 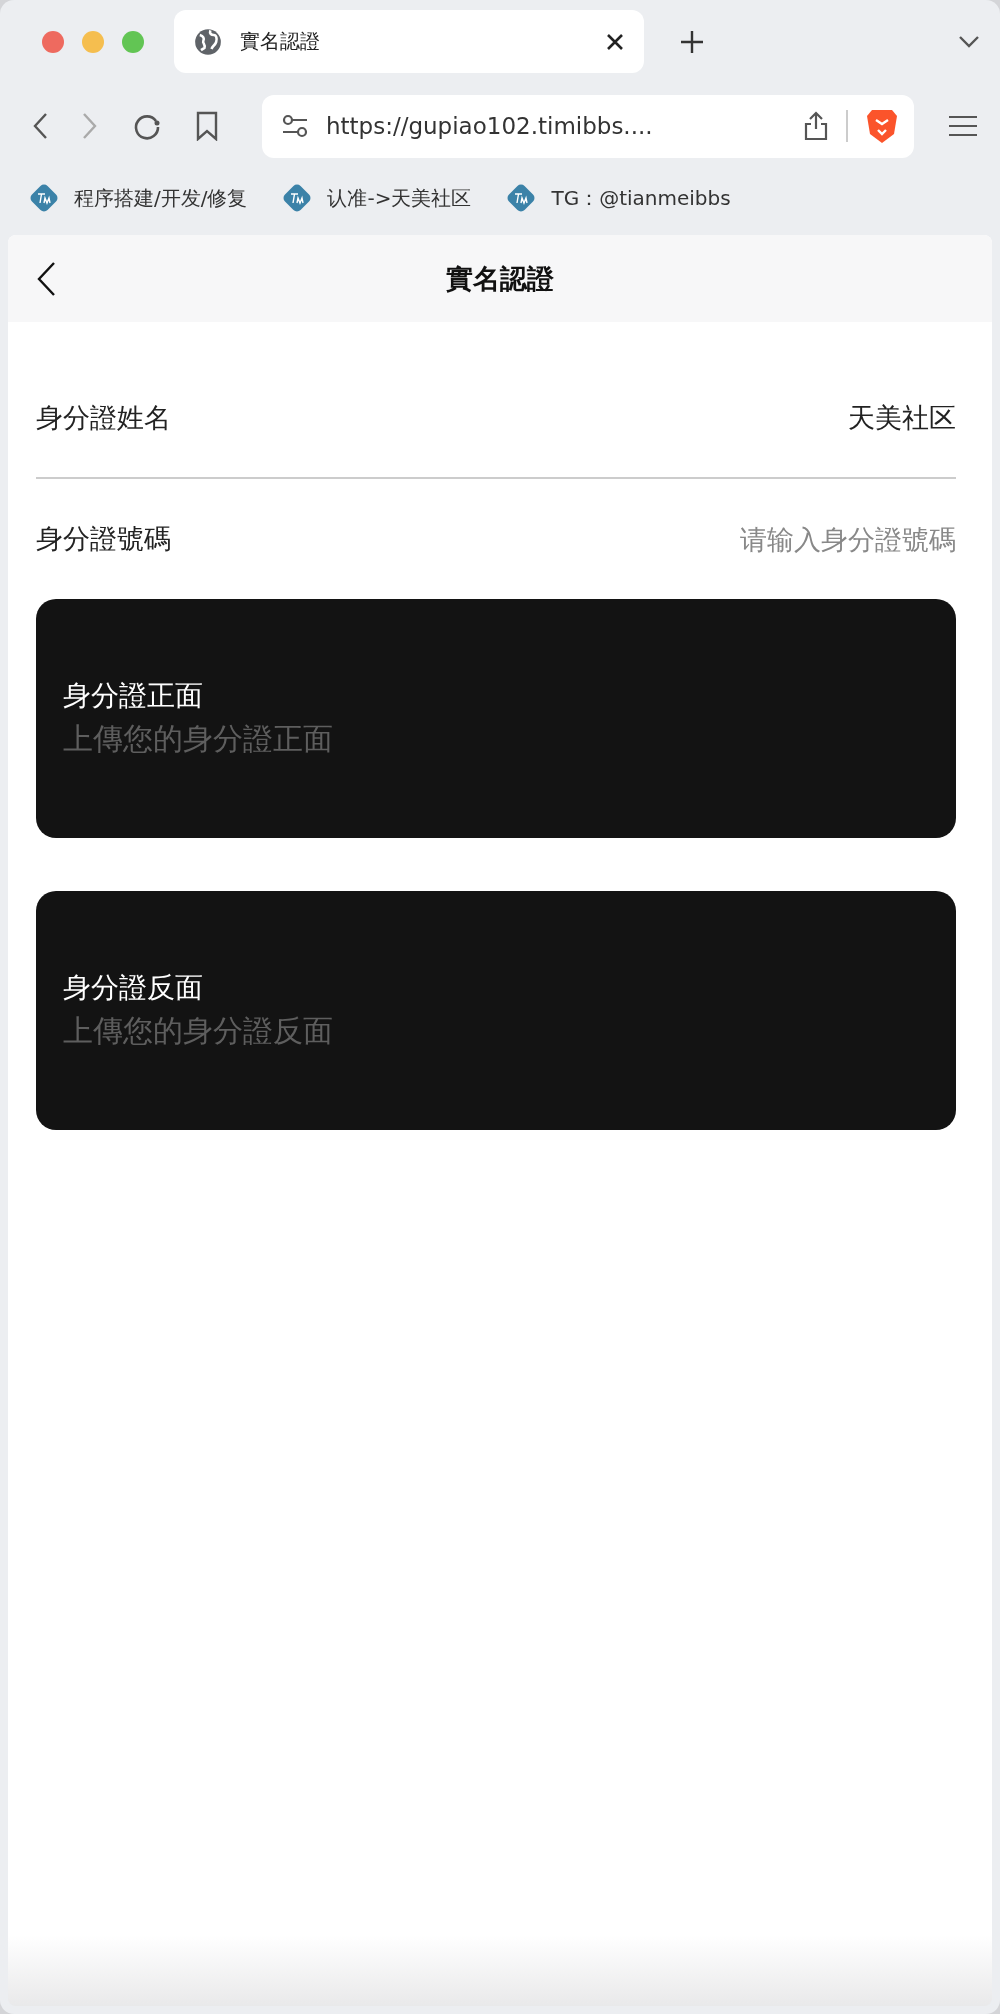 What do you see at coordinates (409, 41) in the screenshot?
I see `browser-tab: 實名認證` at bounding box center [409, 41].